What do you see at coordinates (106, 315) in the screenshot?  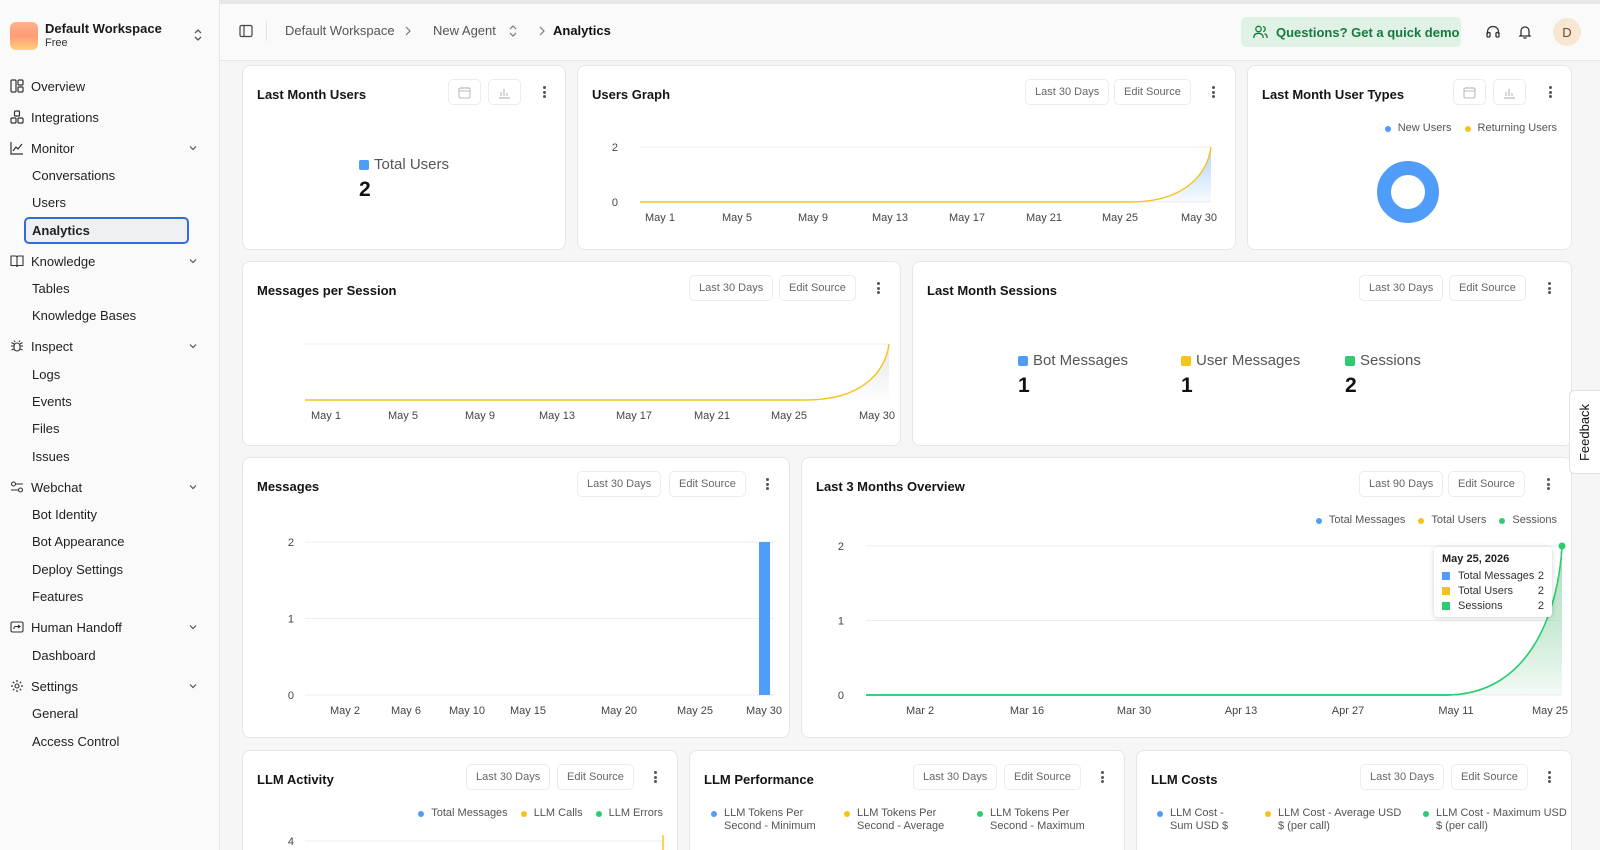 I see `sidebar-item-knowledge-bases: Knowledge Bases` at bounding box center [106, 315].